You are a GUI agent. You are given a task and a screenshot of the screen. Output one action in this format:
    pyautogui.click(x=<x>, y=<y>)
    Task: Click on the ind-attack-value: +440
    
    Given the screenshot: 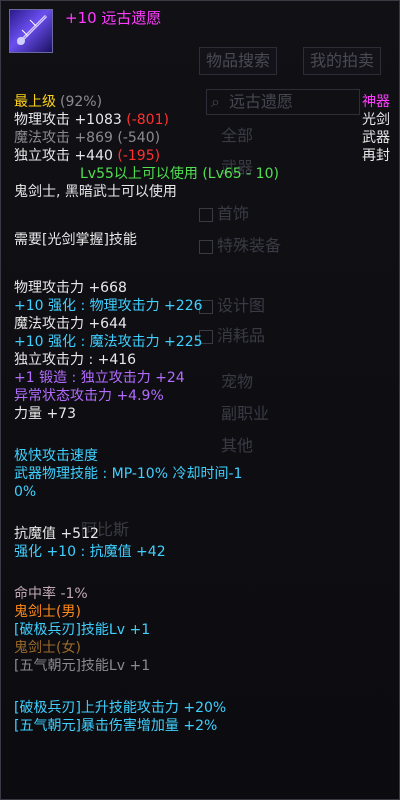 What is the action you would take?
    pyautogui.click(x=93, y=156)
    